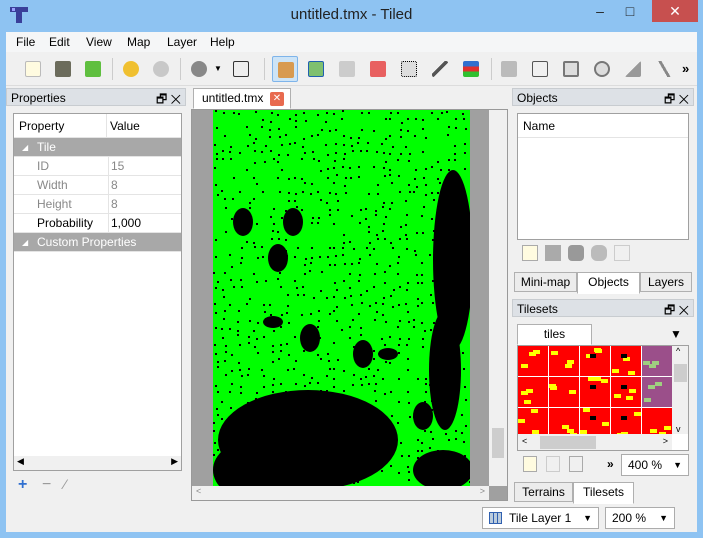  What do you see at coordinates (97, 166) in the screenshot?
I see `table-row: ID 15` at bounding box center [97, 166].